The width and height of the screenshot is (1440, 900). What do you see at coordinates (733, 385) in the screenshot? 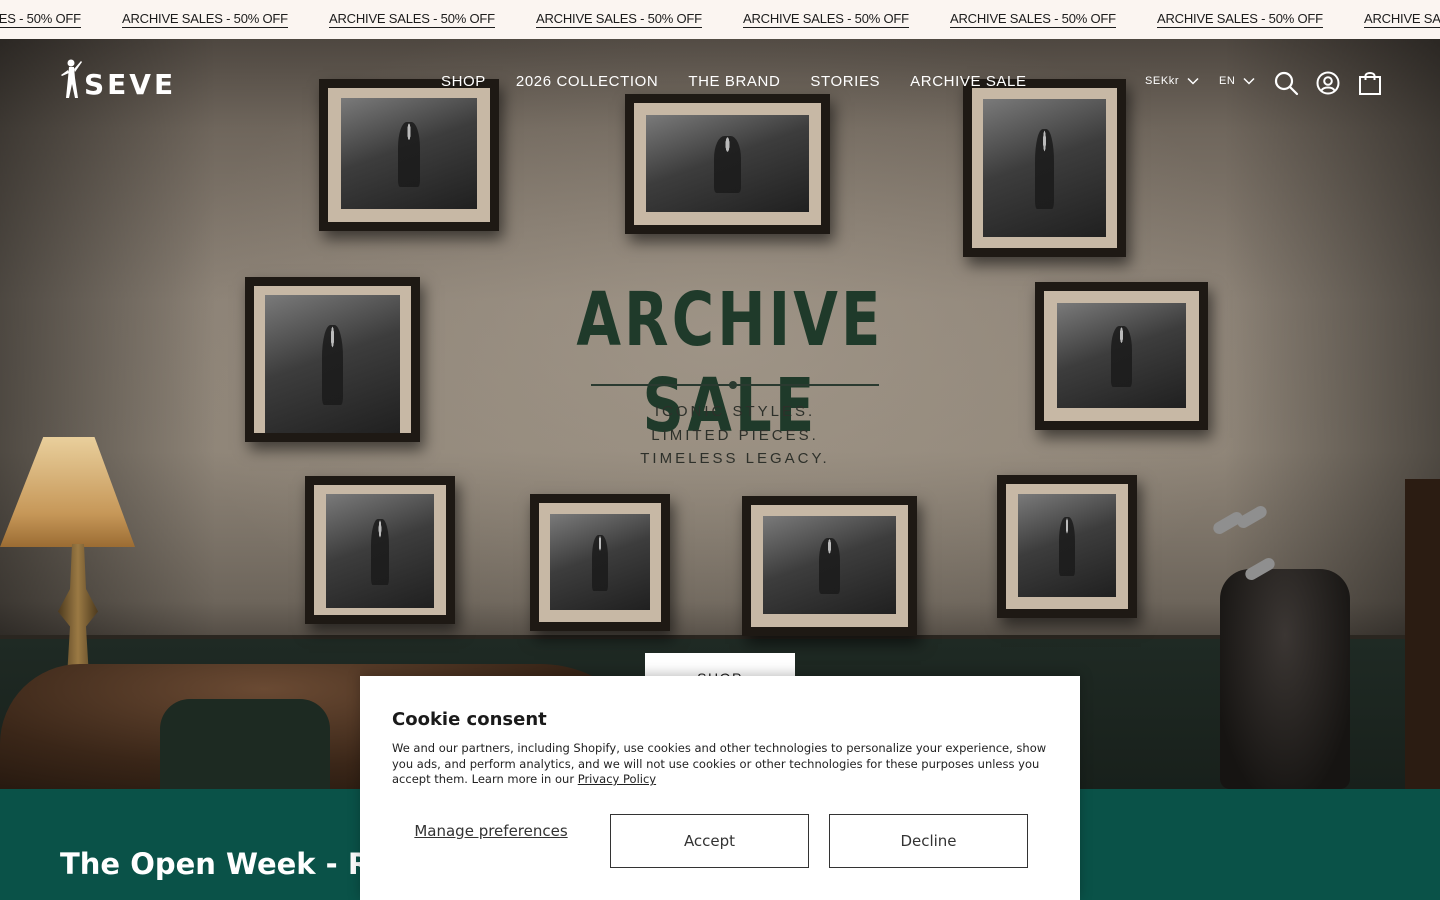
I see `hero-divider-dot` at bounding box center [733, 385].